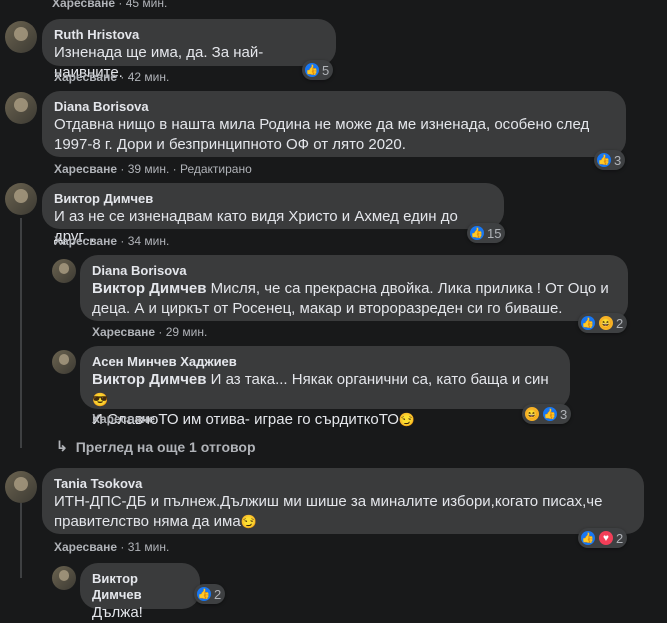 This screenshot has width=667, height=623. I want to click on comment-meta-top: Харесване · 45 мин., so click(109, 5).